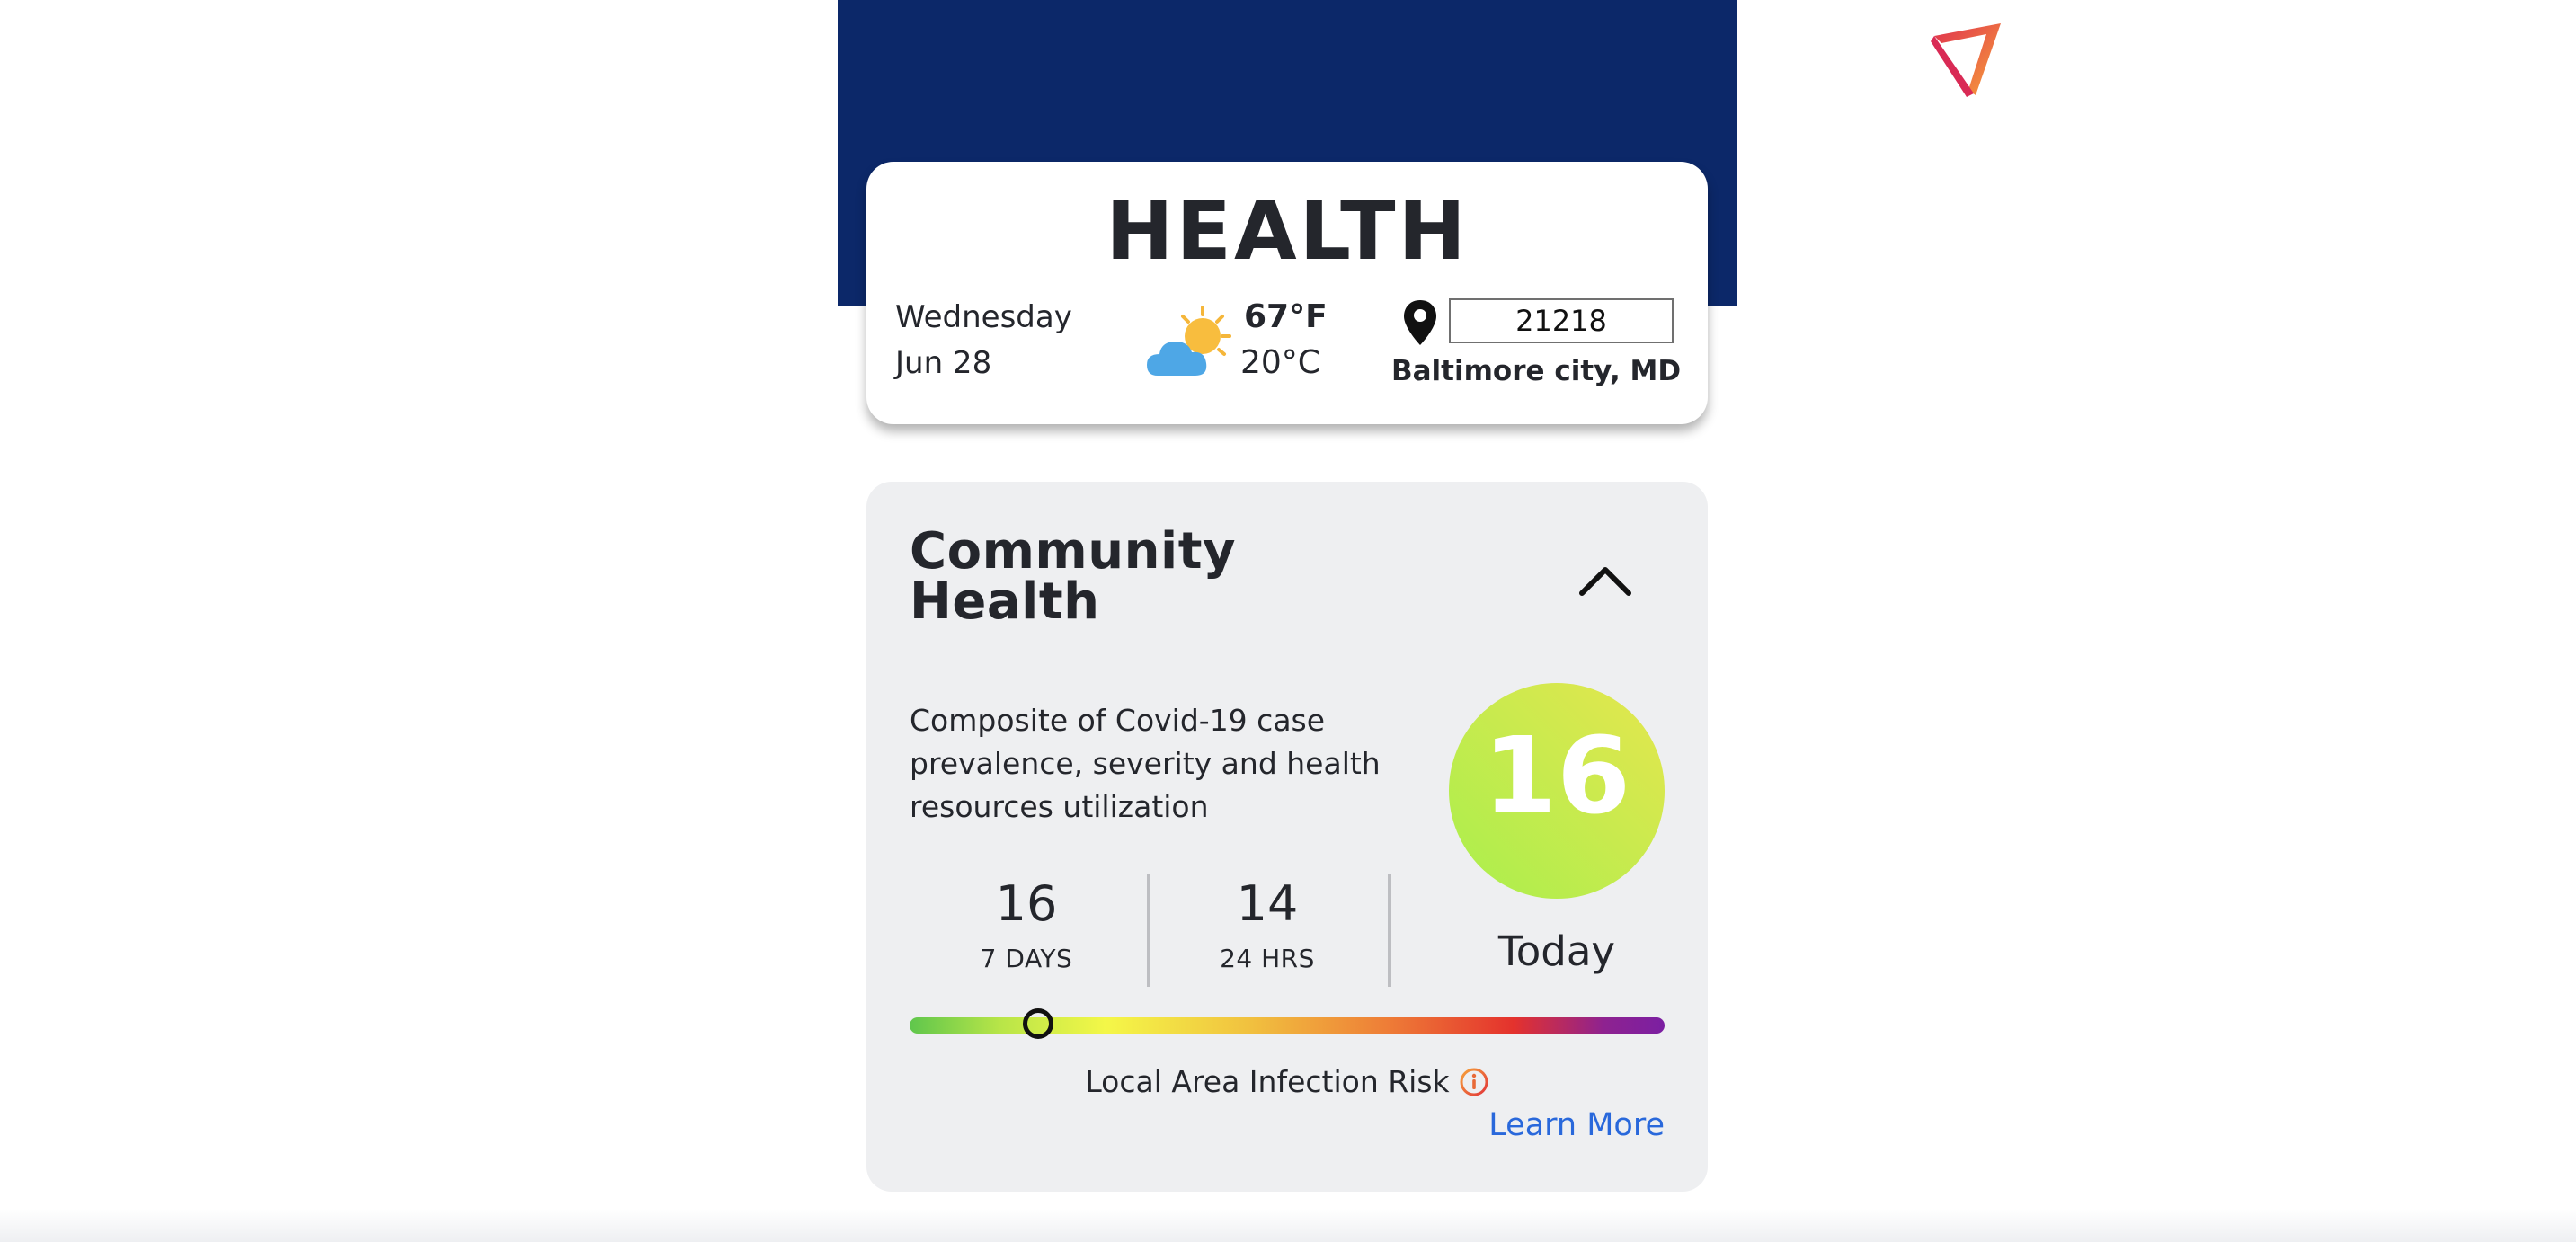 The image size is (2576, 1242). What do you see at coordinates (1605, 581) in the screenshot?
I see `chevron-up-icon` at bounding box center [1605, 581].